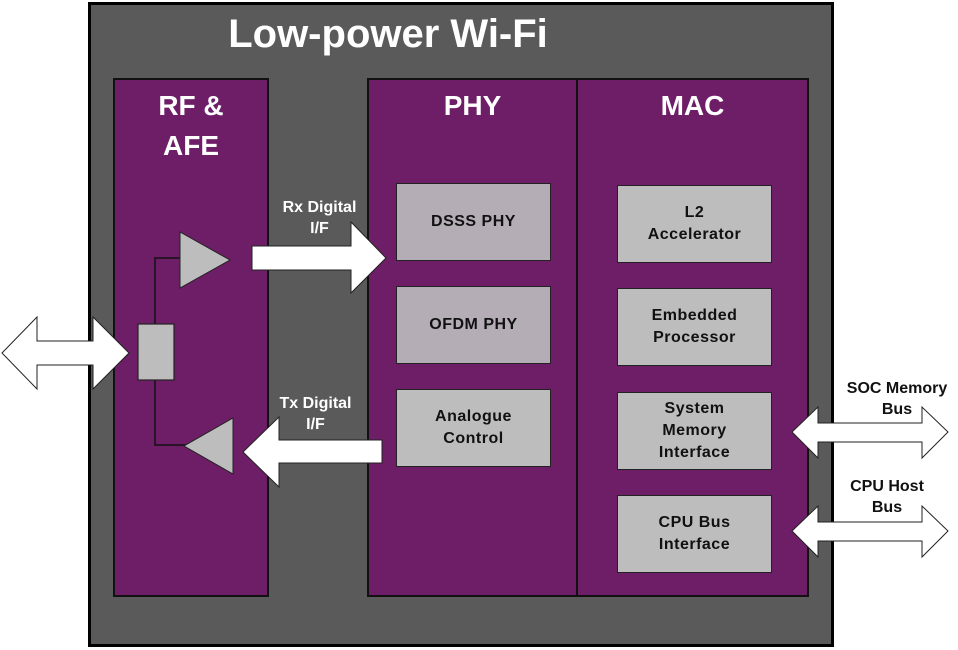  What do you see at coordinates (208, 446) in the screenshot?
I see `tx-amplifier-icon` at bounding box center [208, 446].